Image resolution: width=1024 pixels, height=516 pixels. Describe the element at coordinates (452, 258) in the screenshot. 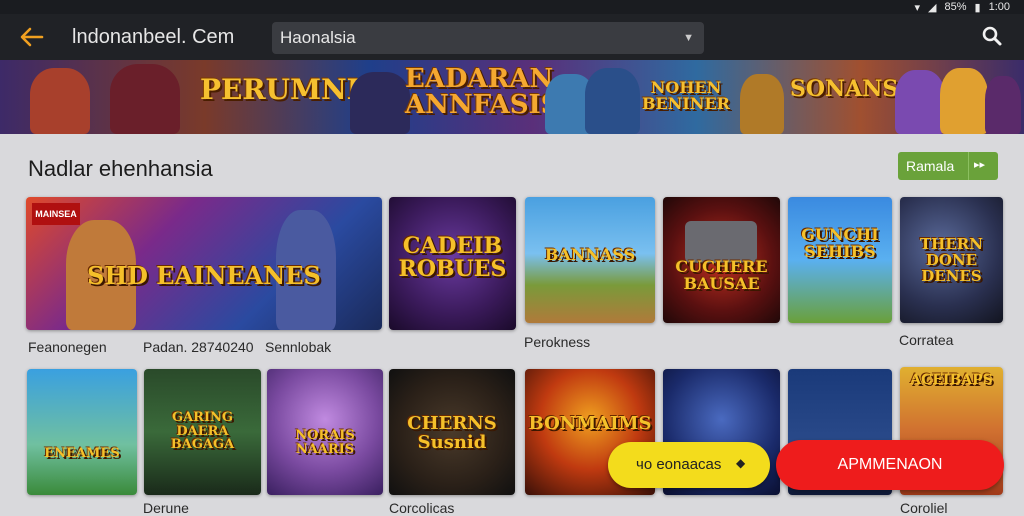

I see `tile-title: CADEIB ROBUES` at that location.